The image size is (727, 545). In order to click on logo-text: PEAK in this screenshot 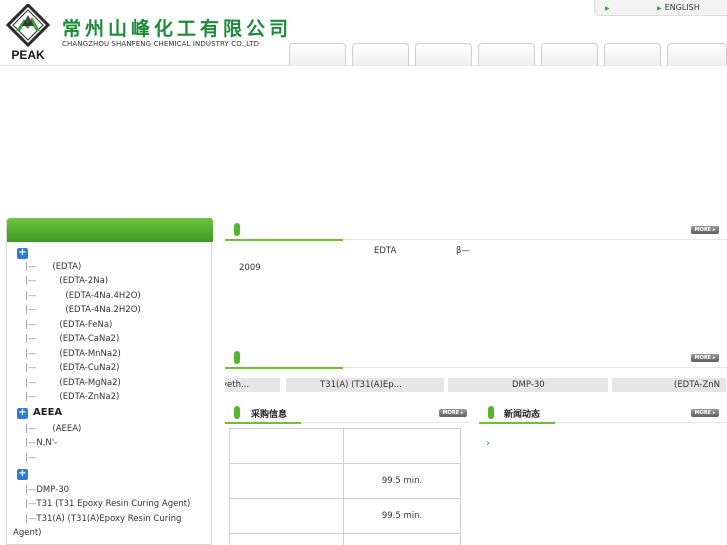, I will do `click(28, 55)`.